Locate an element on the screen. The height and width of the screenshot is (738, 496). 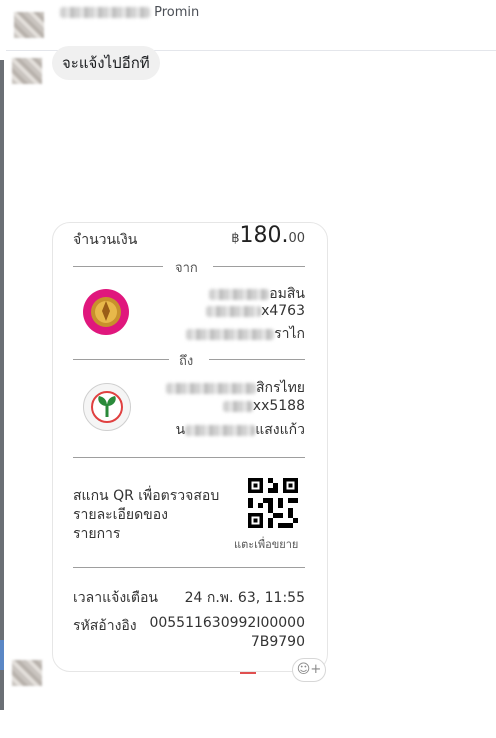
qr-description-line3: รายการ is located at coordinates (97, 534).